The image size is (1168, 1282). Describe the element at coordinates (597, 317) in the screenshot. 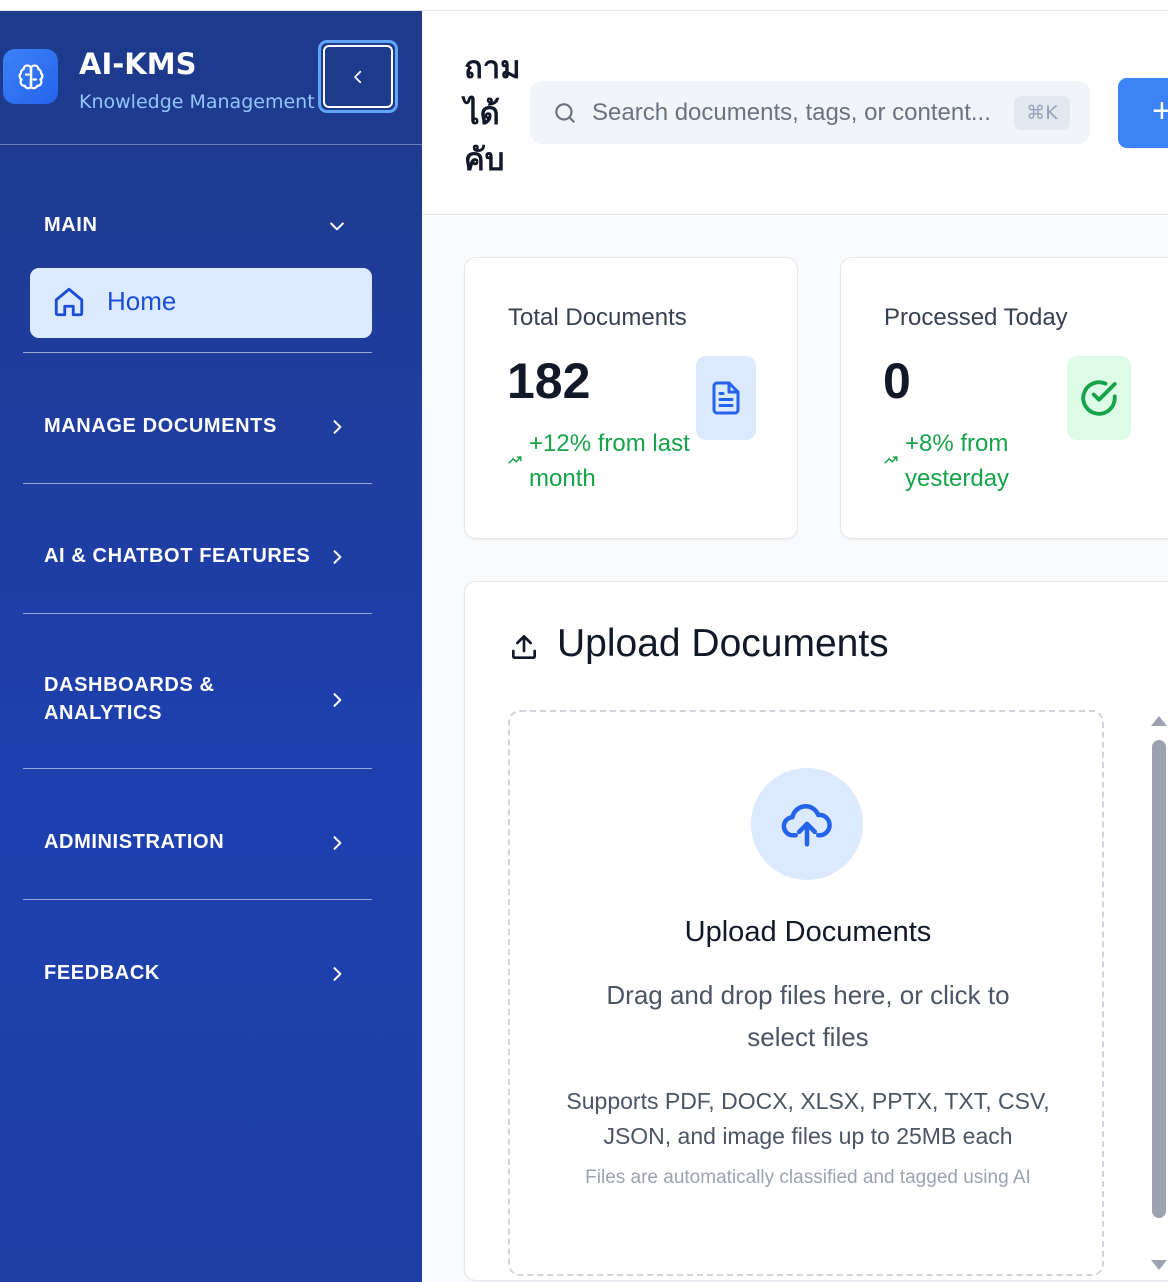

I see `stat-label: Total Documents` at that location.